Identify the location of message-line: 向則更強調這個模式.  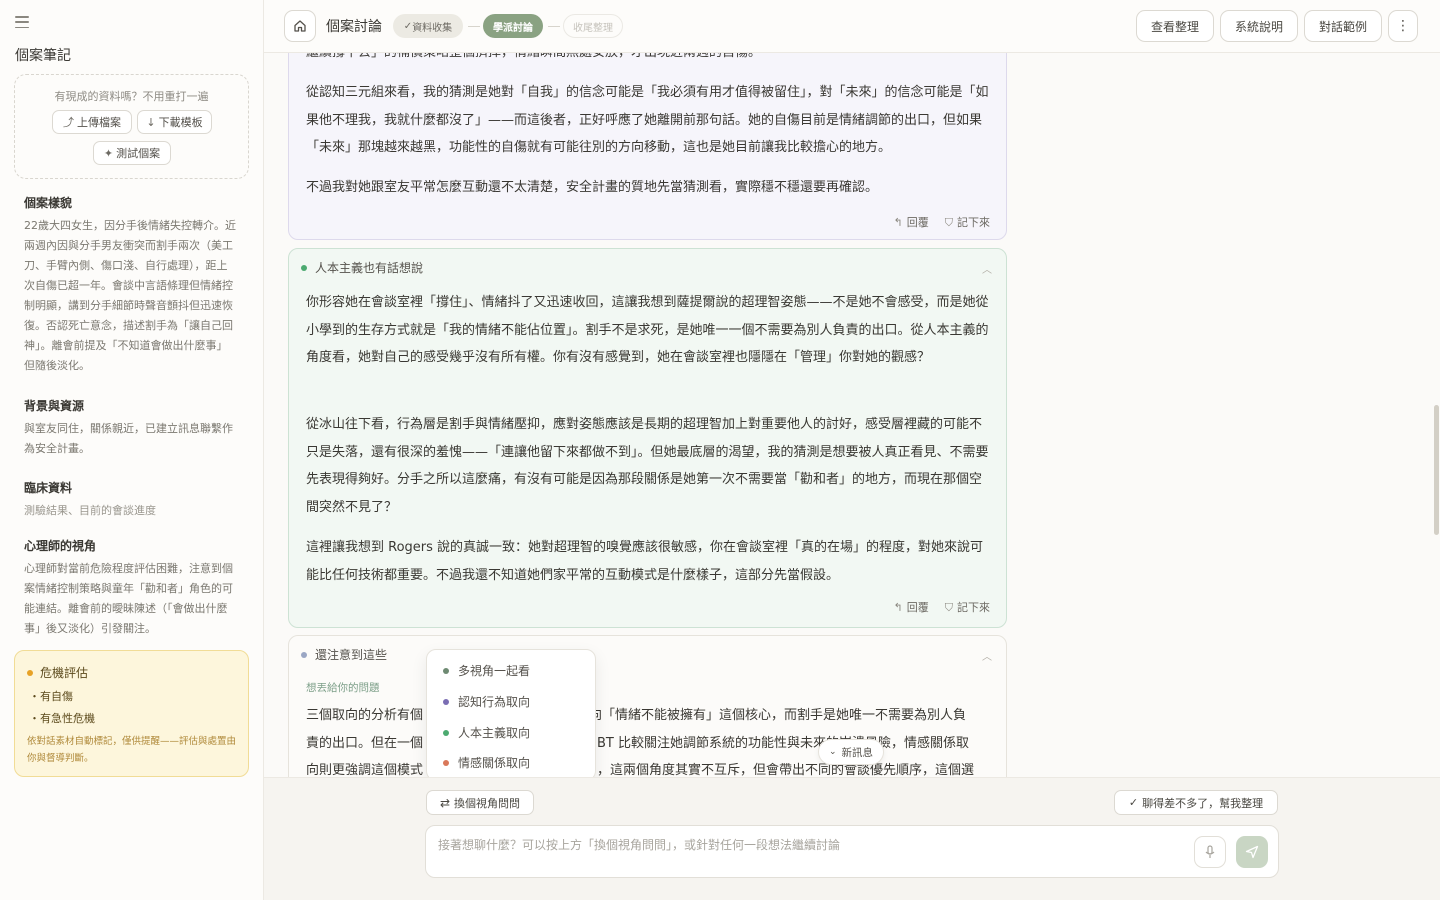
(365, 770).